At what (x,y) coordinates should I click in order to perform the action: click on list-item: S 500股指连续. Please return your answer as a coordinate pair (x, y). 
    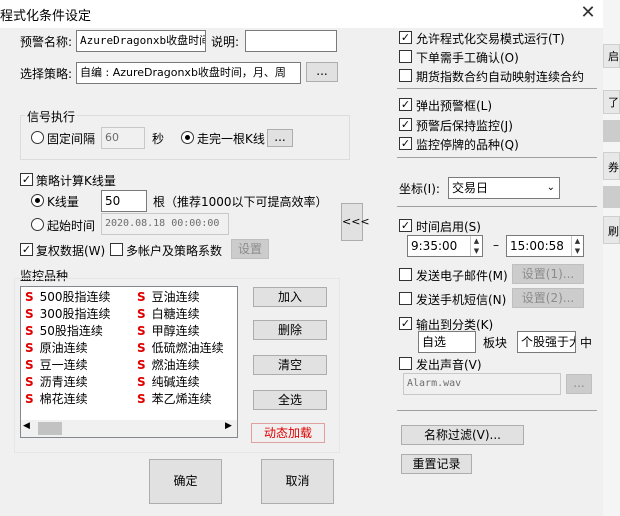
    Looking at the image, I should click on (68, 297).